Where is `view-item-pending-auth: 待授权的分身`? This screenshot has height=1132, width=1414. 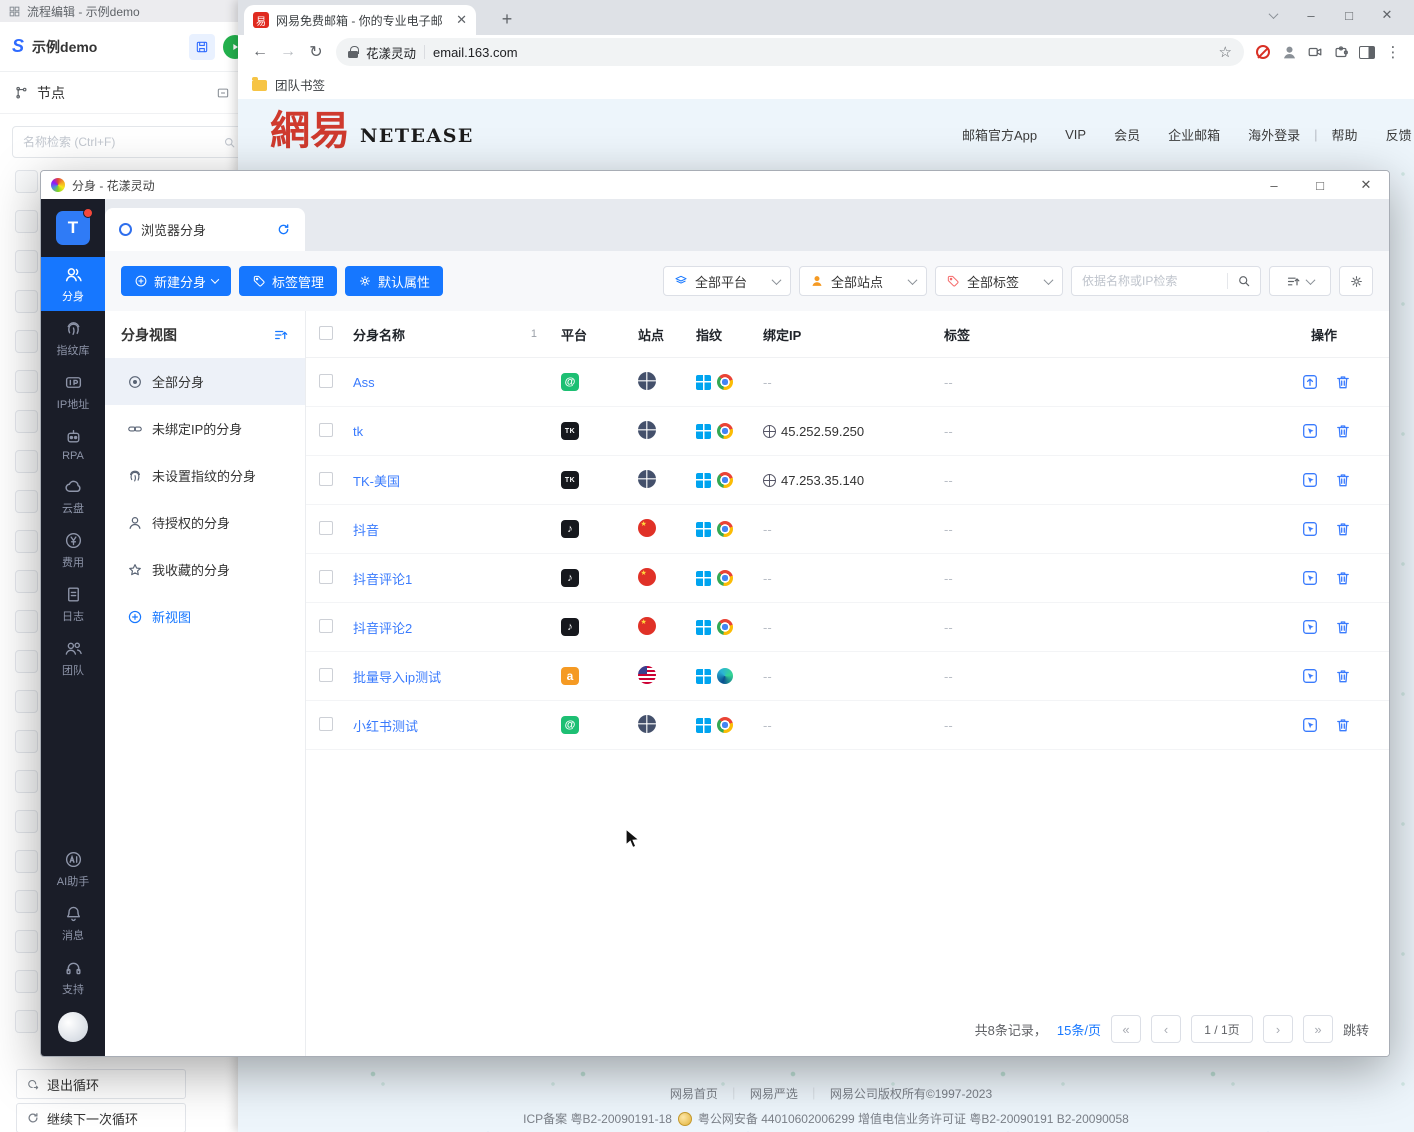 view-item-pending-auth: 待授权的分身 is located at coordinates (205, 522).